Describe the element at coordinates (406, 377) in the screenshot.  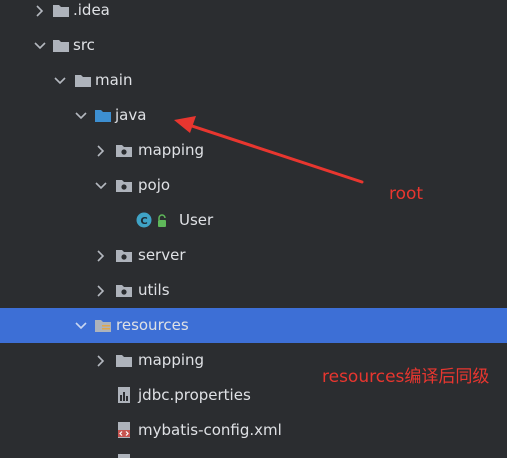
I see `annotation-resources-note: resources编译后同级` at that location.